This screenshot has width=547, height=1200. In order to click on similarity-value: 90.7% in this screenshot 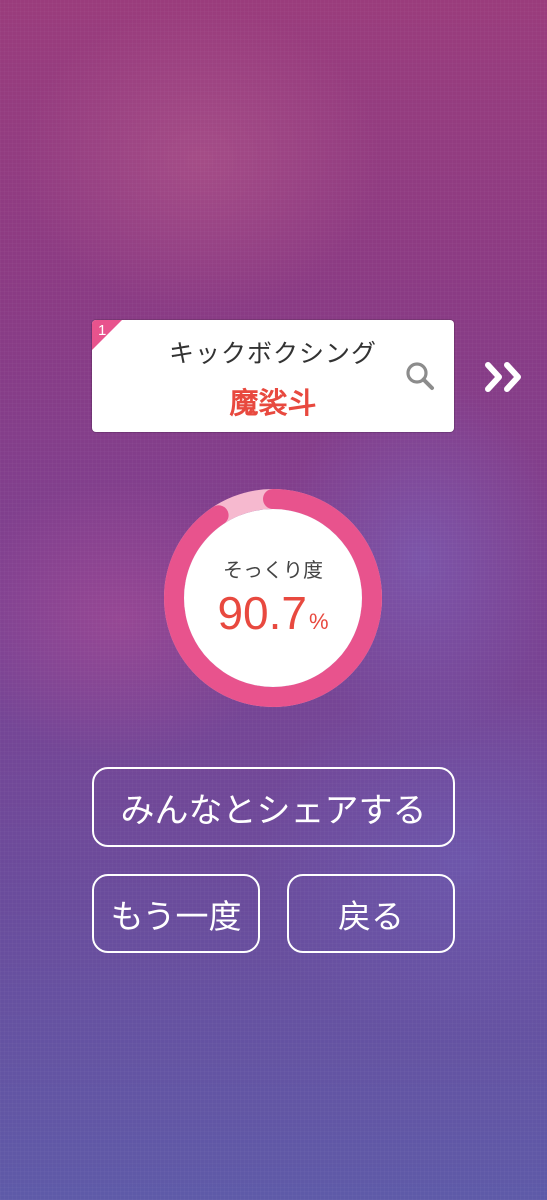, I will do `click(273, 613)`.